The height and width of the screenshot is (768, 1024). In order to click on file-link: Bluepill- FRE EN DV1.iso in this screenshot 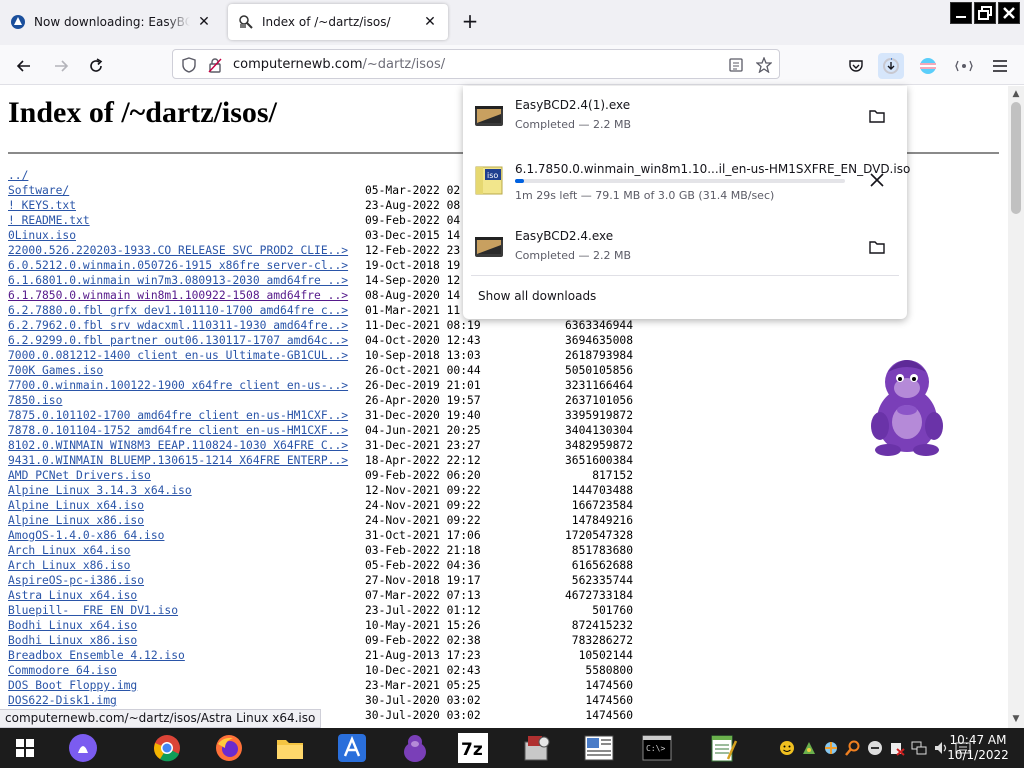, I will do `click(186, 610)`.